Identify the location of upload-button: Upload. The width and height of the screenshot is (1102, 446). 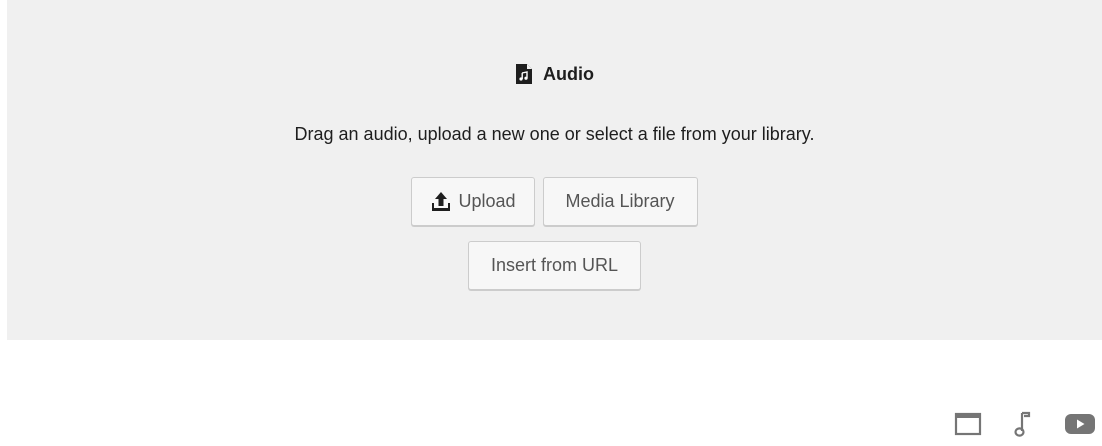
(473, 201).